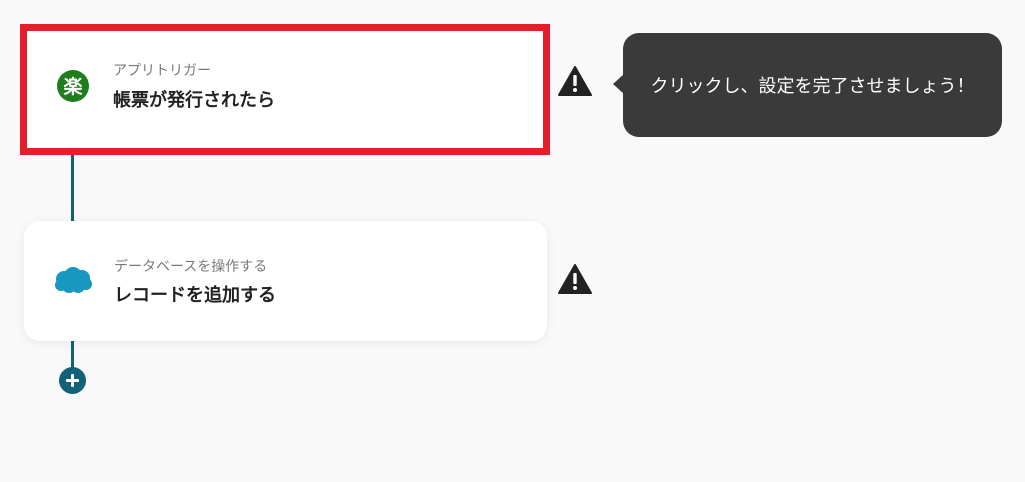 This screenshot has height=482, width=1025. I want to click on tooltip-text: クリックし、設定を完了させましょう！, so click(812, 86).